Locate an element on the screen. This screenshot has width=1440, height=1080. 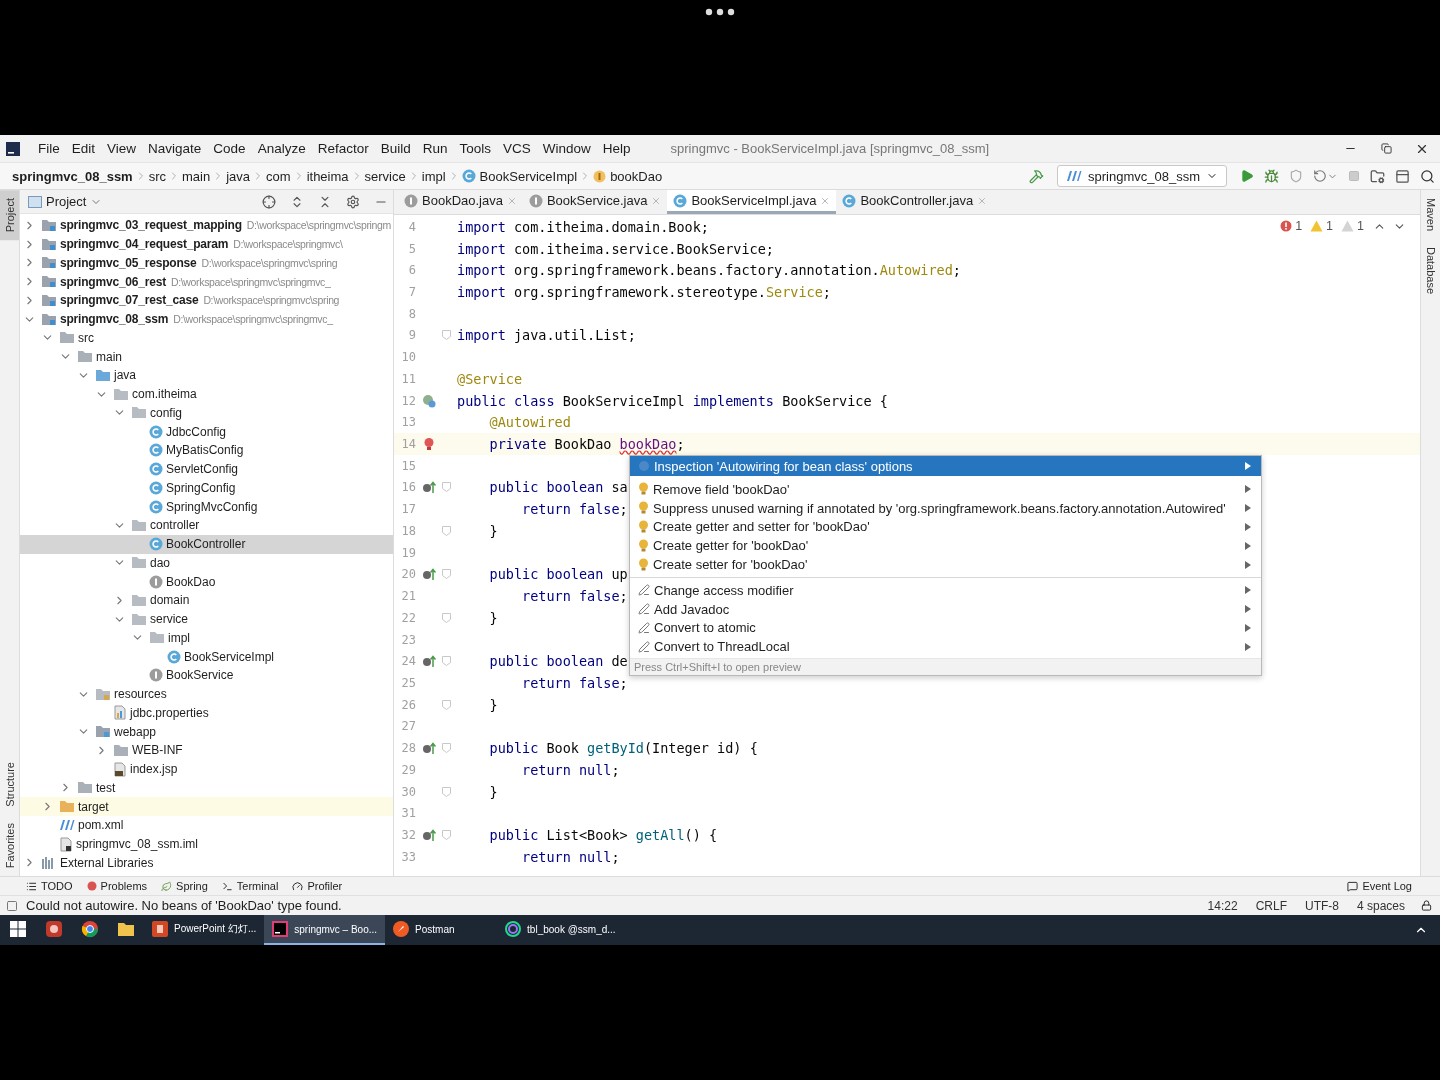
editor-tab: BookDao.java is located at coordinates (460, 202).